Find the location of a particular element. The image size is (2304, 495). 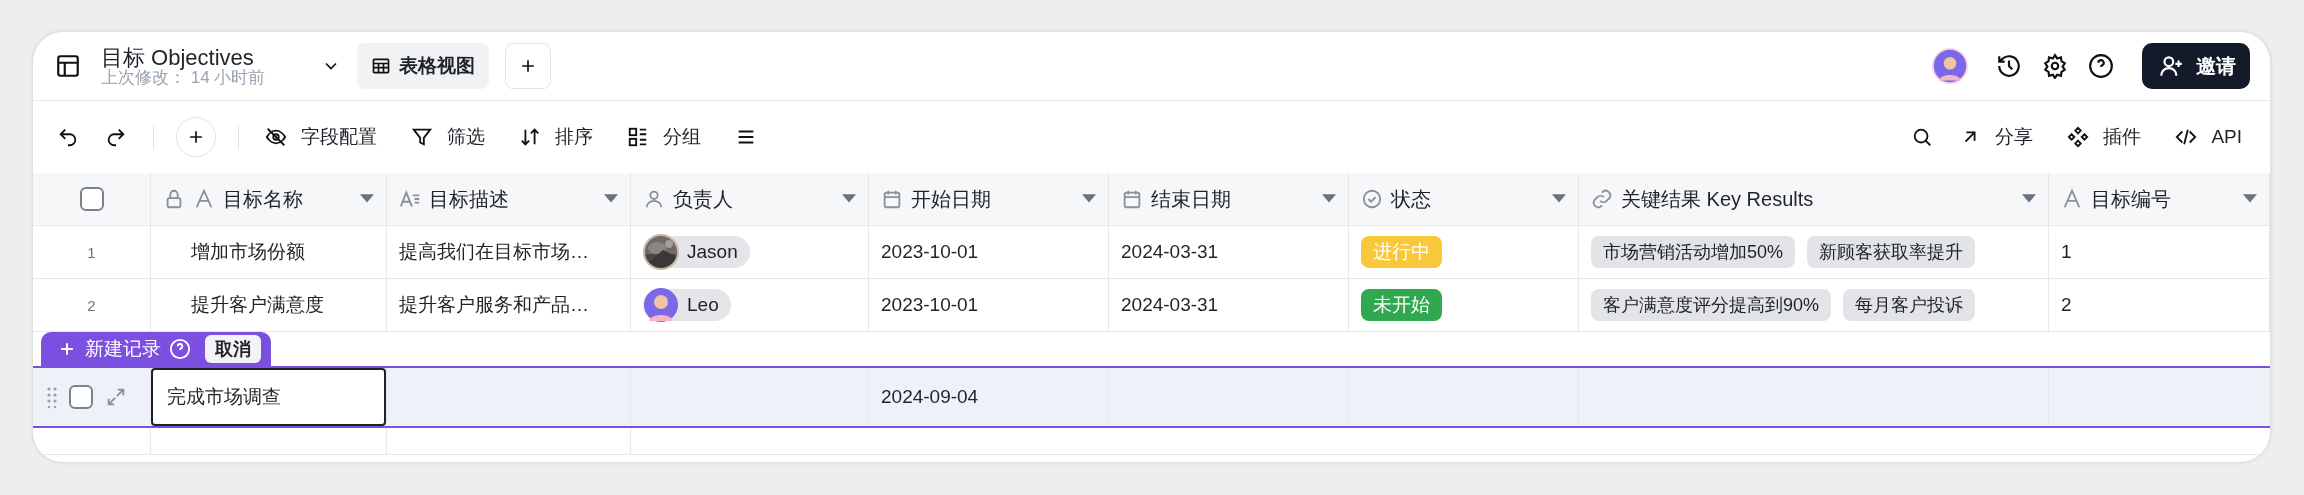

link-icon is located at coordinates (1602, 199).